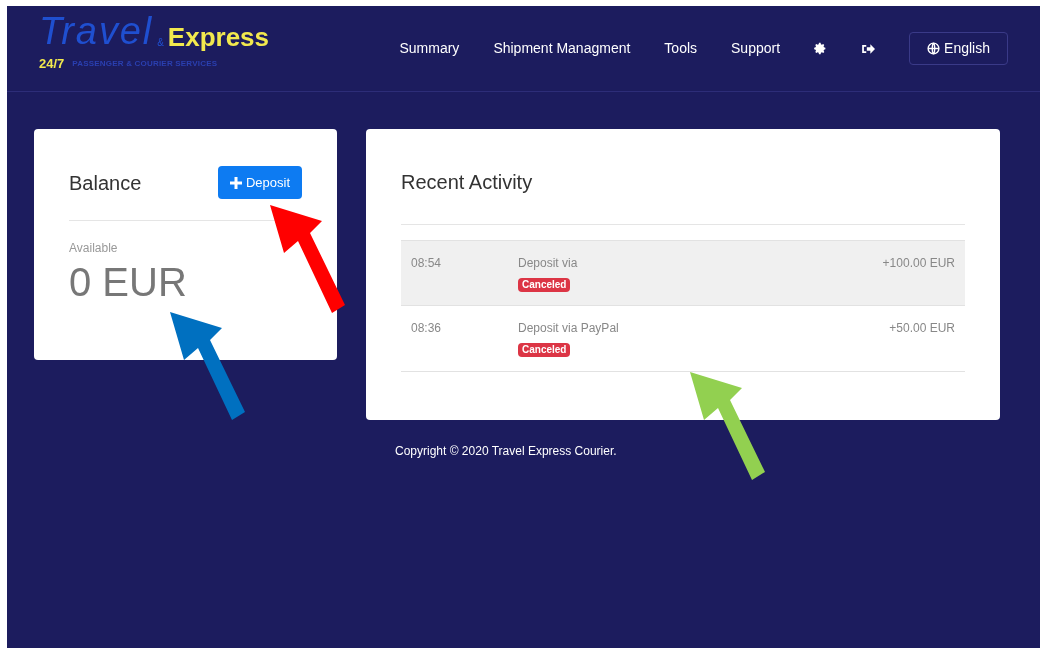 The width and height of the screenshot is (1049, 652). I want to click on logout-icon, so click(868, 48).